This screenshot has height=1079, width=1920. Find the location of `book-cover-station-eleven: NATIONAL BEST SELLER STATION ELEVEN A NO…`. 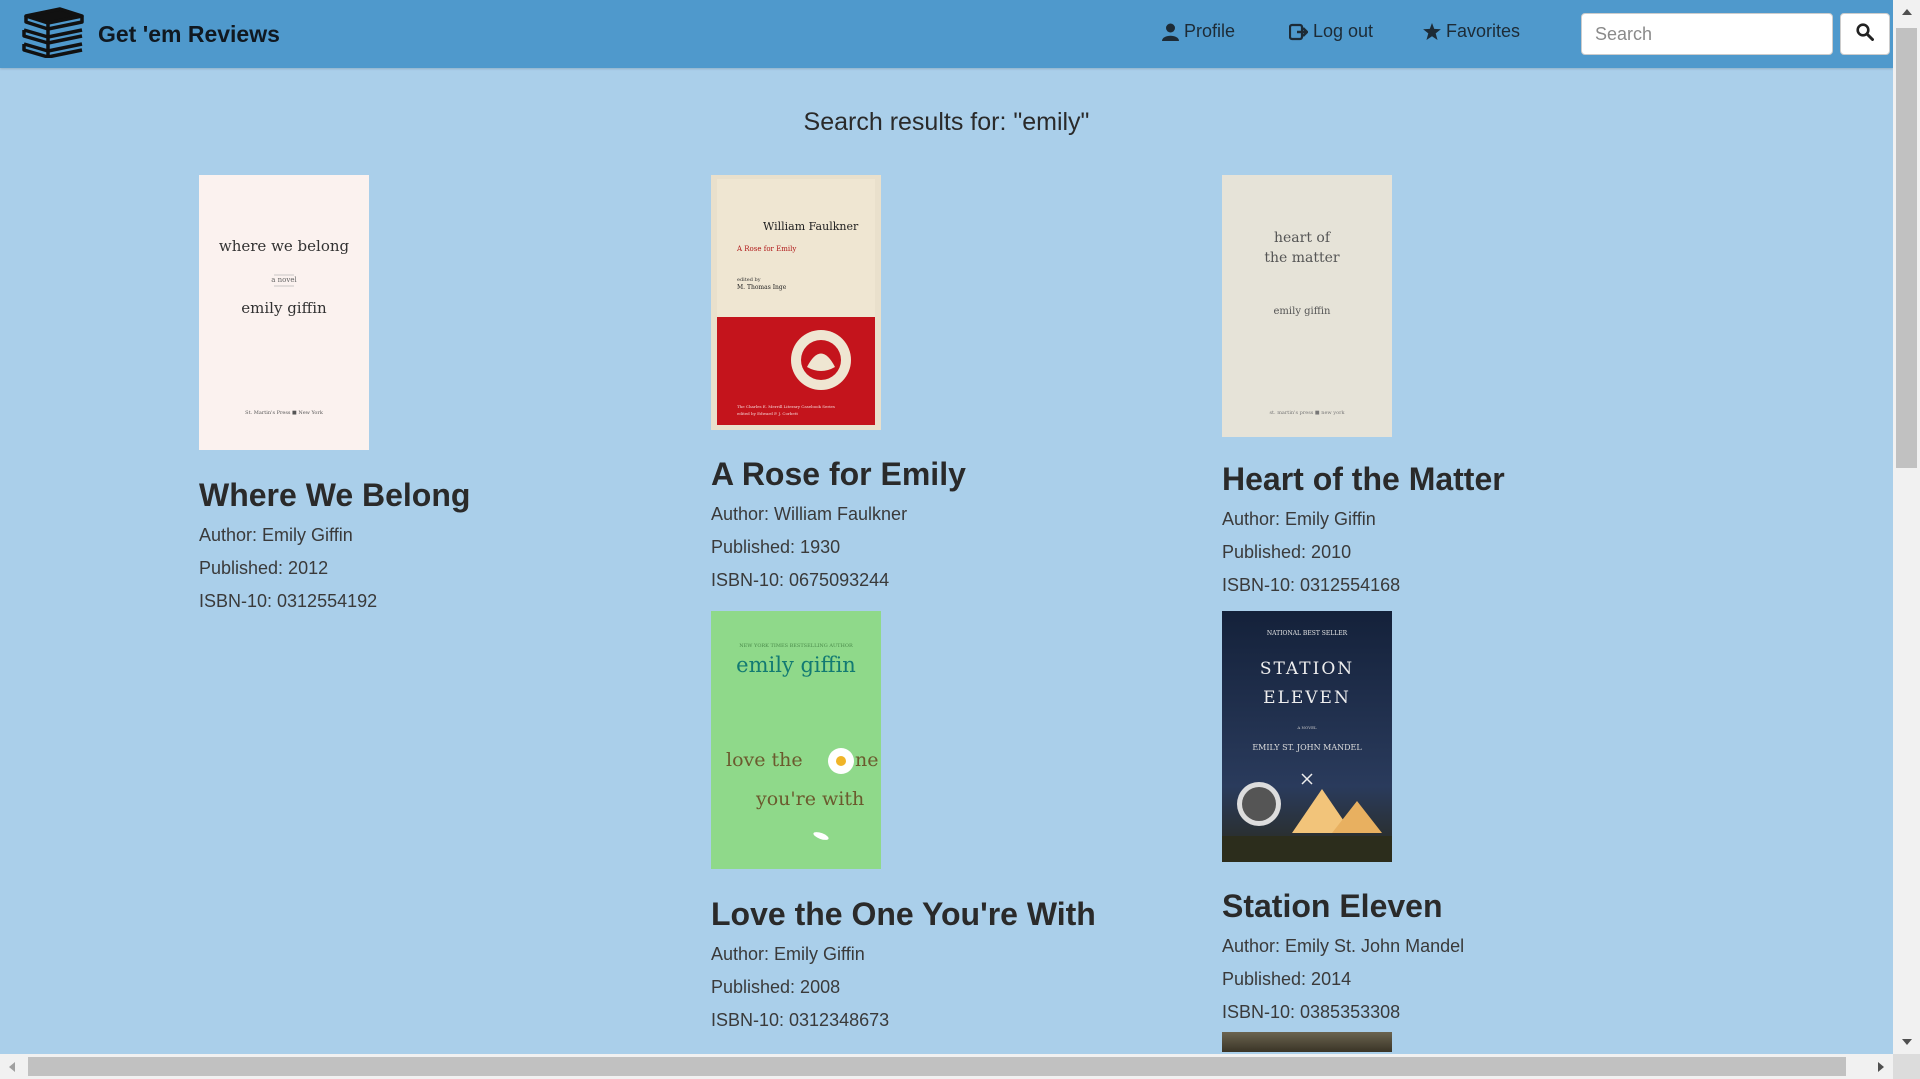

book-cover-station-eleven: NATIONAL BEST SELLER STATION ELEVEN A NO… is located at coordinates (1307, 736).